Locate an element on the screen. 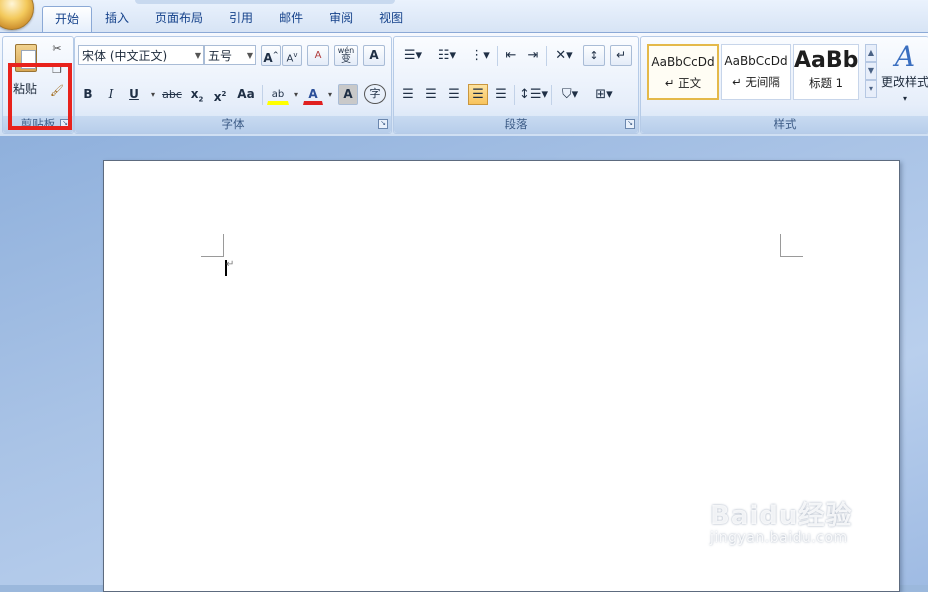 The image size is (928, 592). show-marks-icon: ↵ is located at coordinates (621, 55).